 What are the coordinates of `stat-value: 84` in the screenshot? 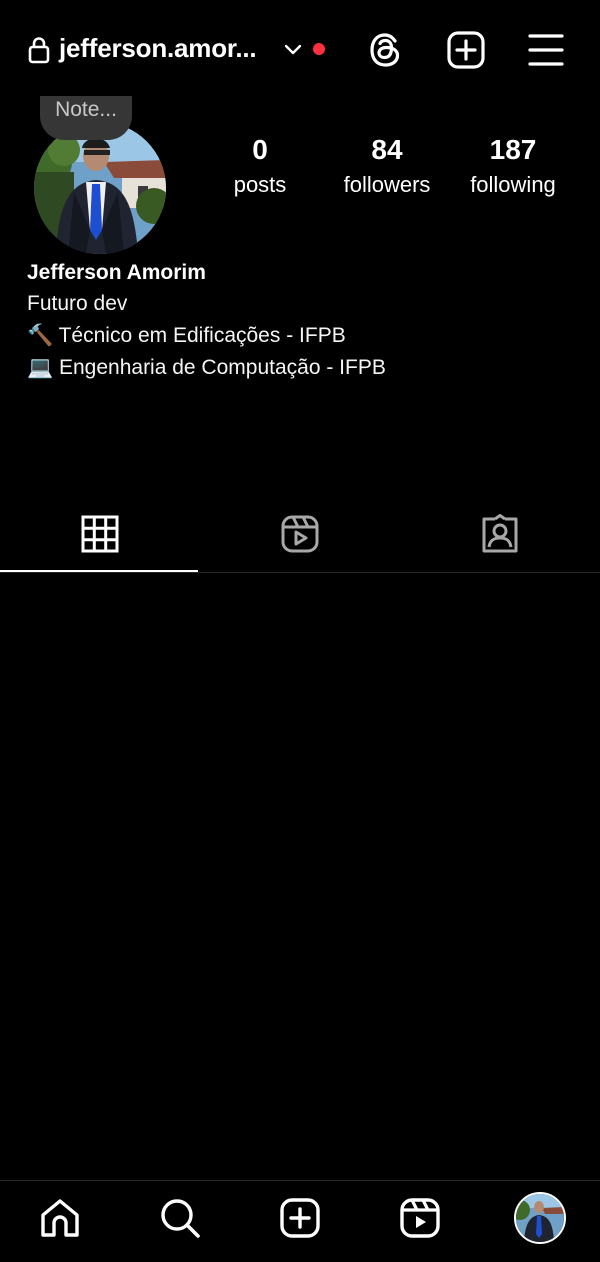 It's located at (387, 149).